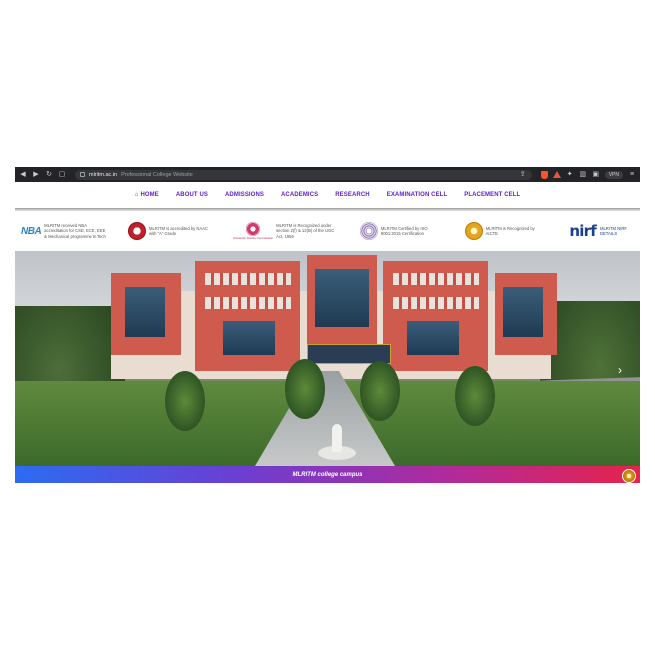  What do you see at coordinates (136, 195) in the screenshot?
I see `home-icon: ⌂` at bounding box center [136, 195].